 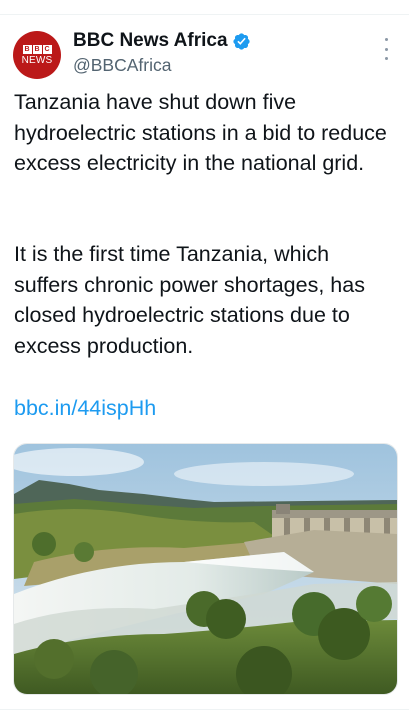 I want to click on article-link: bbc.in/44ispHh, so click(x=85, y=408).